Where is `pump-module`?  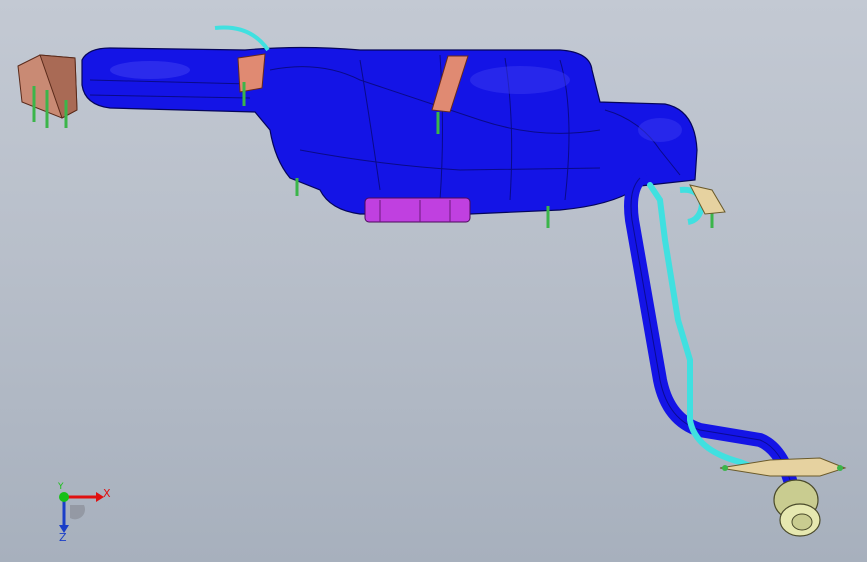
pump-module is located at coordinates (417, 210).